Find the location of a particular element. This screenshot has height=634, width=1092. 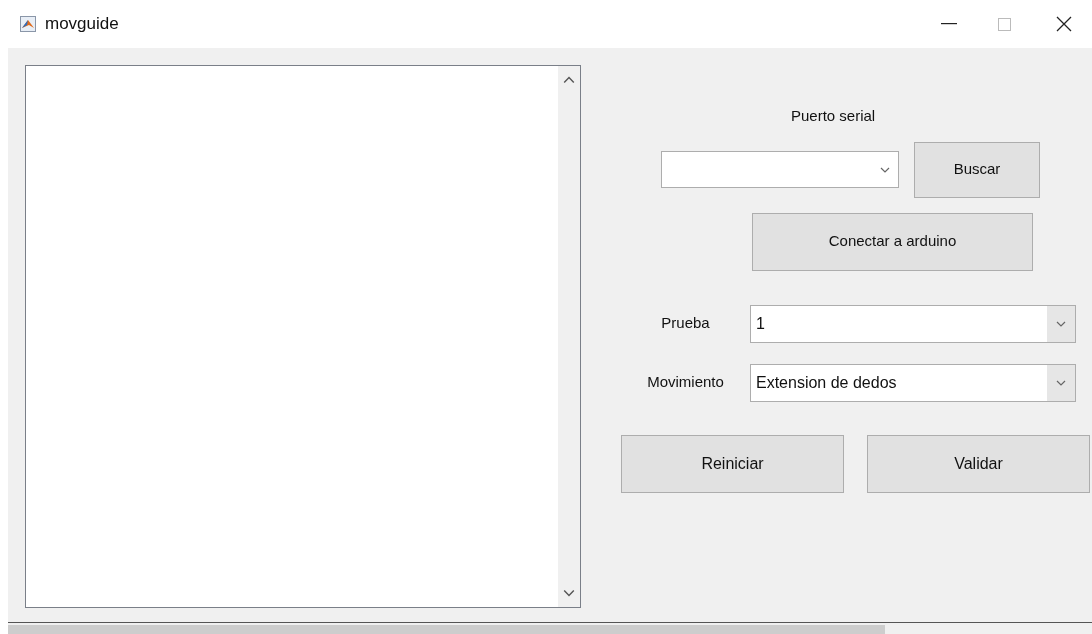

app-logo-icon is located at coordinates (28, 24).